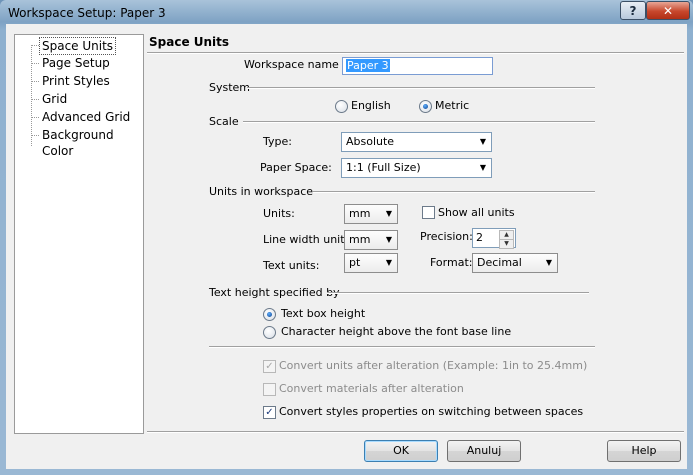 This screenshot has height=475, width=693. Describe the element at coordinates (269, 412) in the screenshot. I see `convert-styles-checkbox: ✓` at that location.